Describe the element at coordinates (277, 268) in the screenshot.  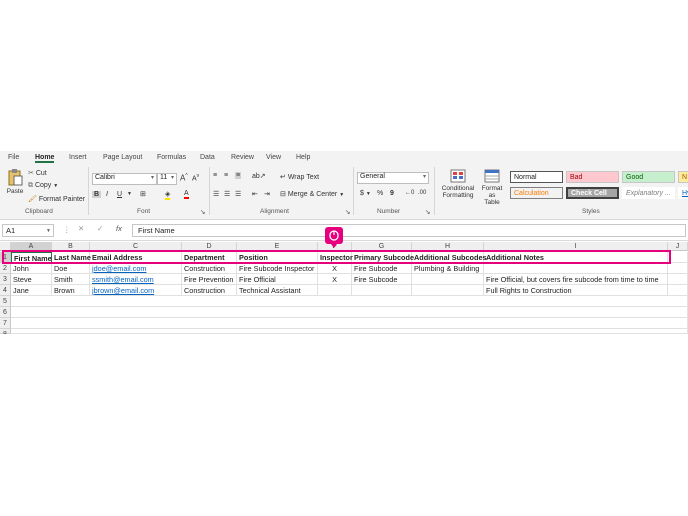
I see `cell-e2: Fire Subcode Inspector` at that location.